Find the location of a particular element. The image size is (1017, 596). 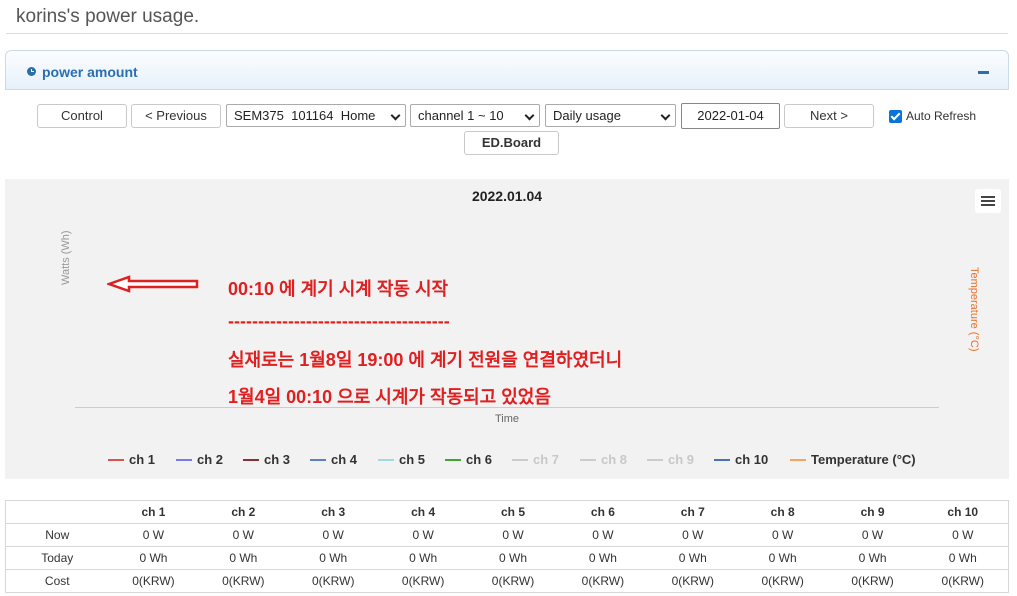

period-select: Daily usage is located at coordinates (610, 115).